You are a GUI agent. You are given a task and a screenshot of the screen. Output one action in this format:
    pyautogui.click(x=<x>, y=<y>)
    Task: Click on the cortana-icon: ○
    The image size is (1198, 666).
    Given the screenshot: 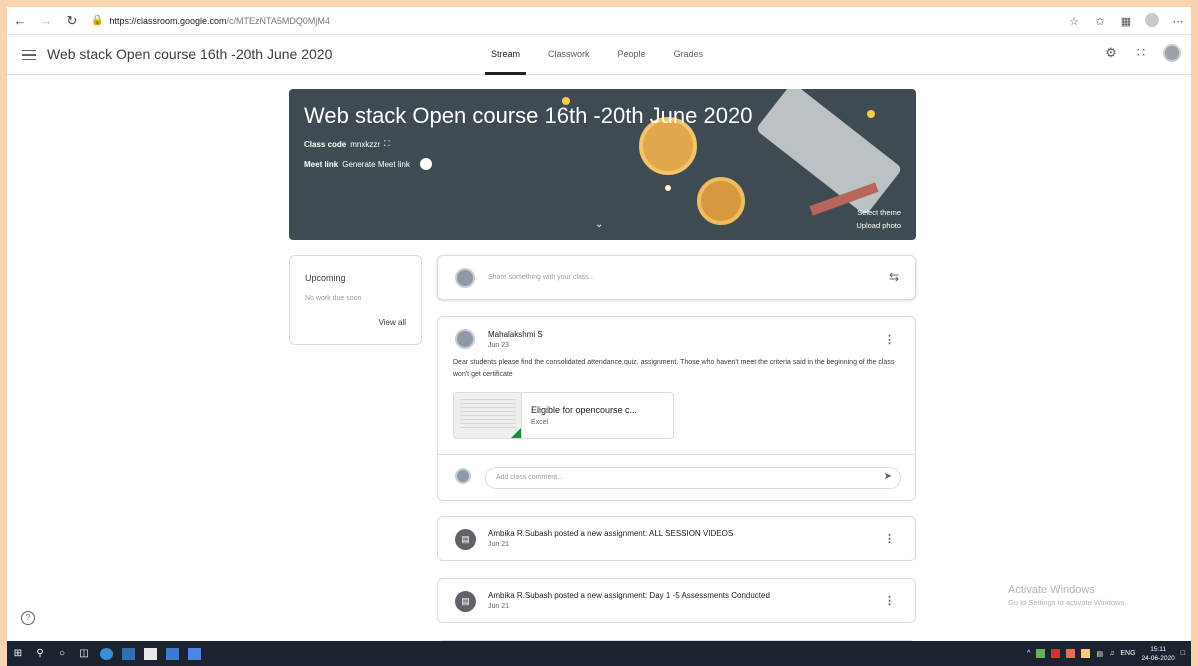 What is the action you would take?
    pyautogui.click(x=62, y=653)
    